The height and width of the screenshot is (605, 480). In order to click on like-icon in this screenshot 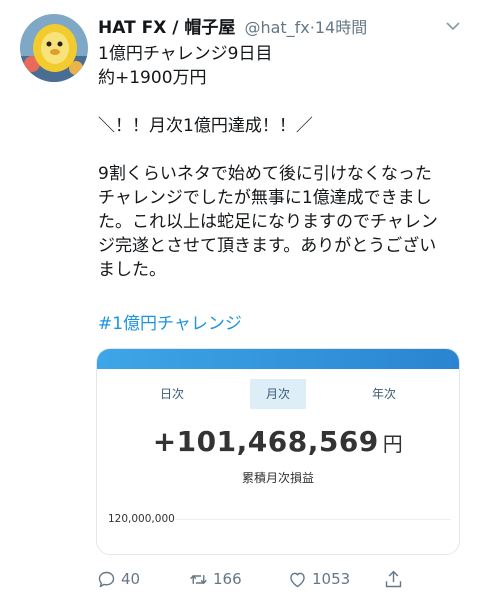, I will do `click(297, 579)`.